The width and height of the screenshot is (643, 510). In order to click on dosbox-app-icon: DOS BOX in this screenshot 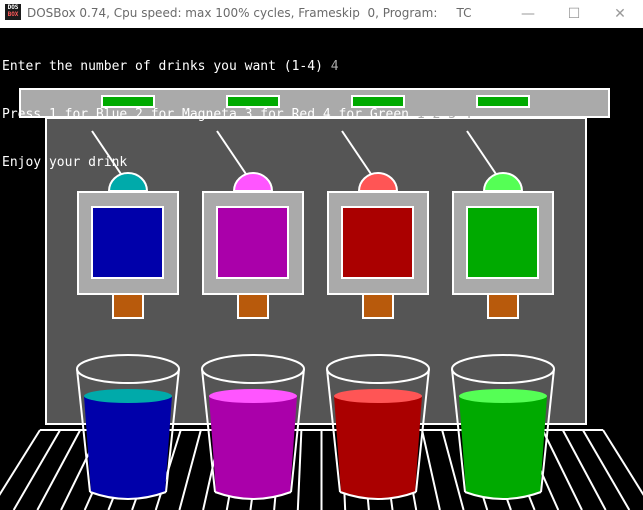, I will do `click(13, 12)`.